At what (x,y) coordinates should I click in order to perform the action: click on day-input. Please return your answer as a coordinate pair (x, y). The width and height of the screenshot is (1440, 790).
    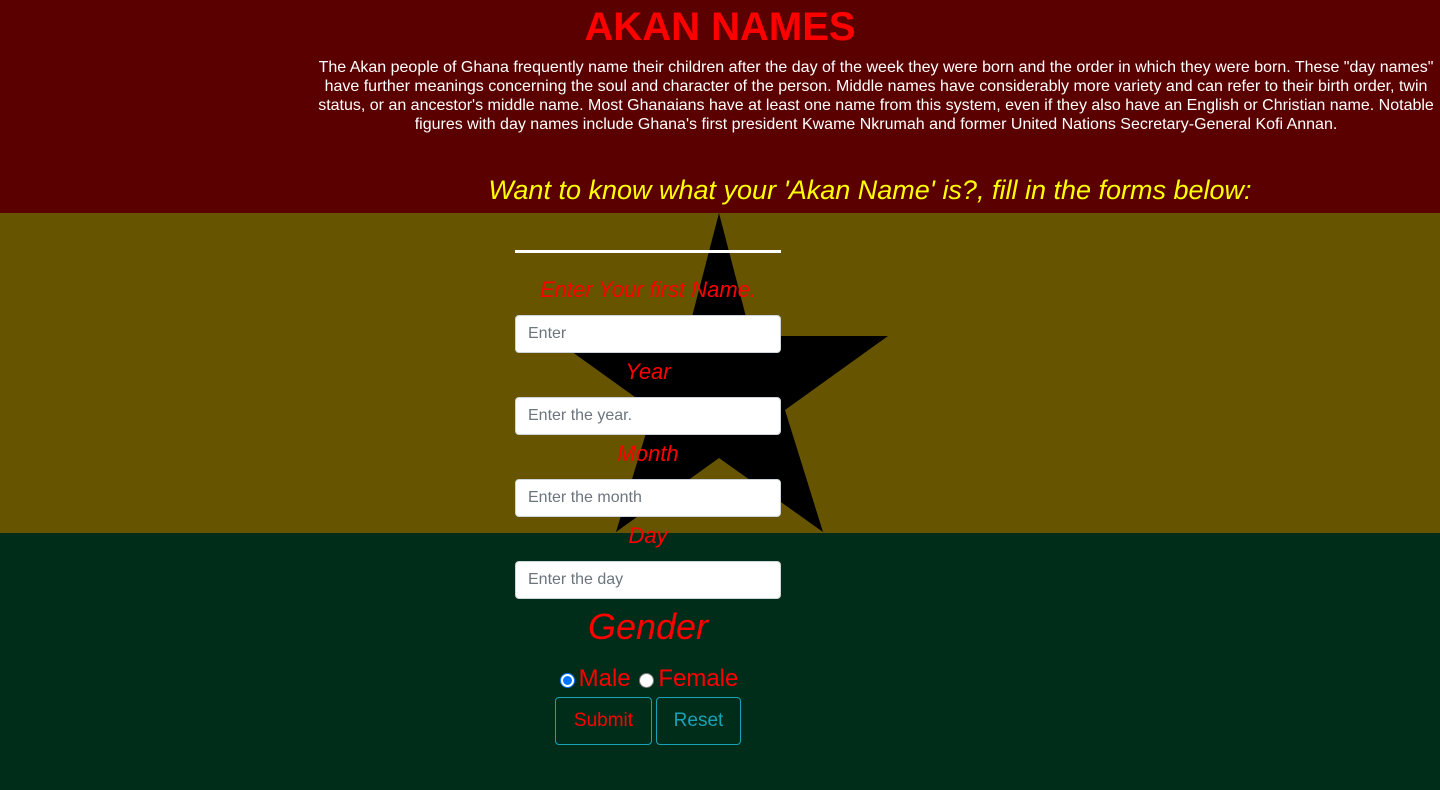
    Looking at the image, I should click on (648, 580).